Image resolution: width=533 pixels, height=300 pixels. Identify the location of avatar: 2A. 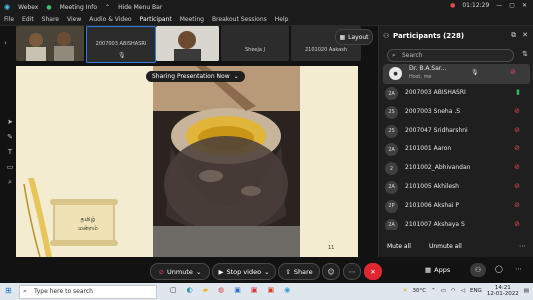
(391, 187).